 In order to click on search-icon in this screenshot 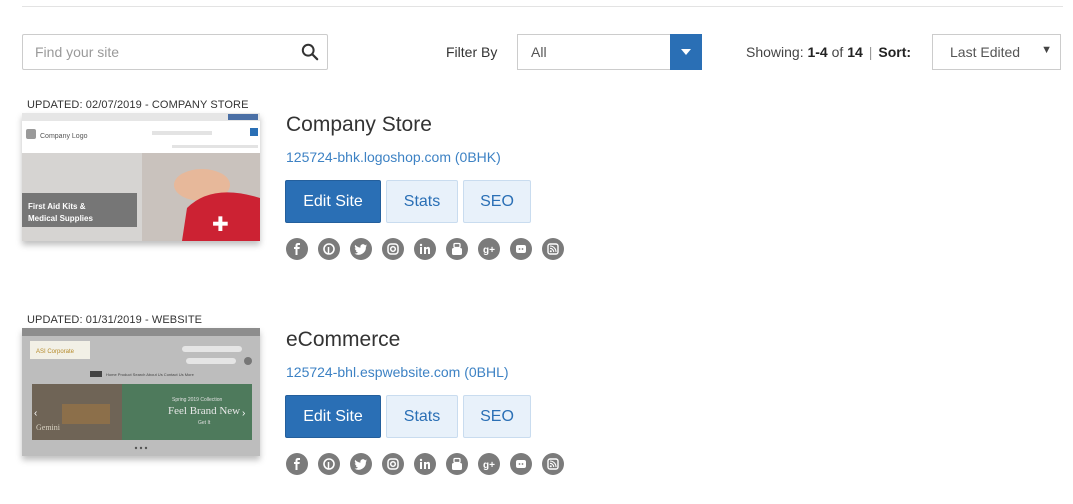, I will do `click(310, 52)`.